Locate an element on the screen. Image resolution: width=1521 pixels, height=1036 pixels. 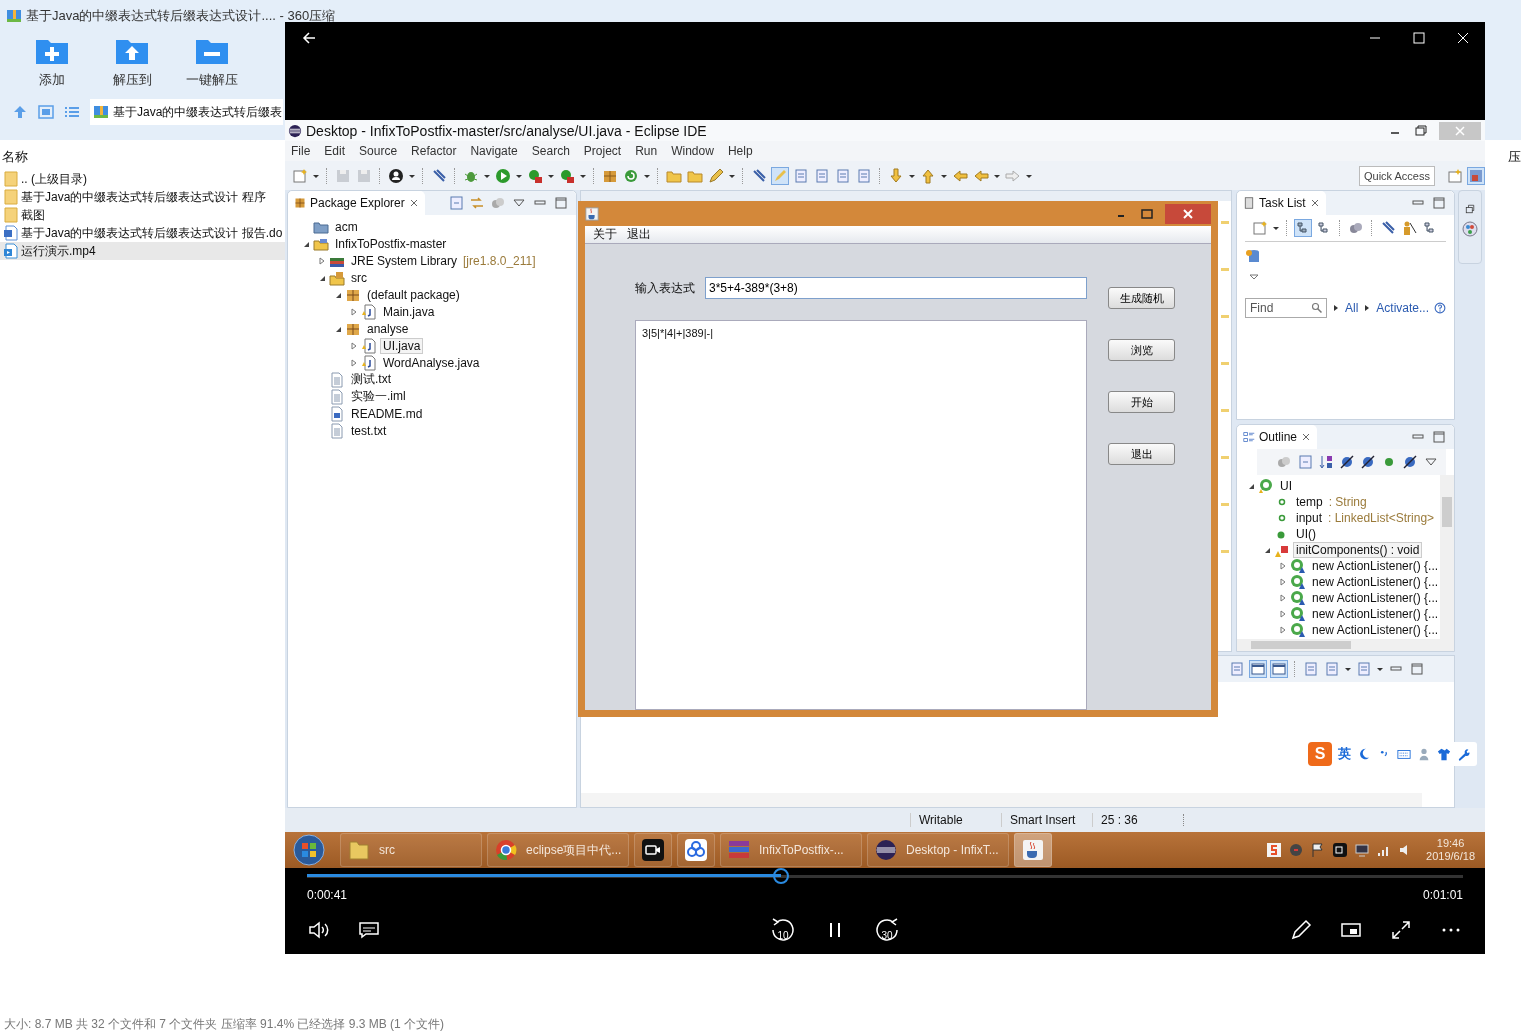
quick-access-field: Quick Access is located at coordinates (1396, 175).